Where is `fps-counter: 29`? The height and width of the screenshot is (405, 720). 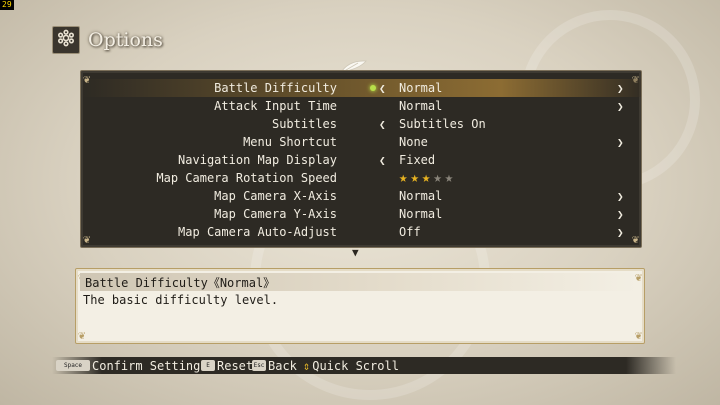
fps-counter: 29 is located at coordinates (7, 5).